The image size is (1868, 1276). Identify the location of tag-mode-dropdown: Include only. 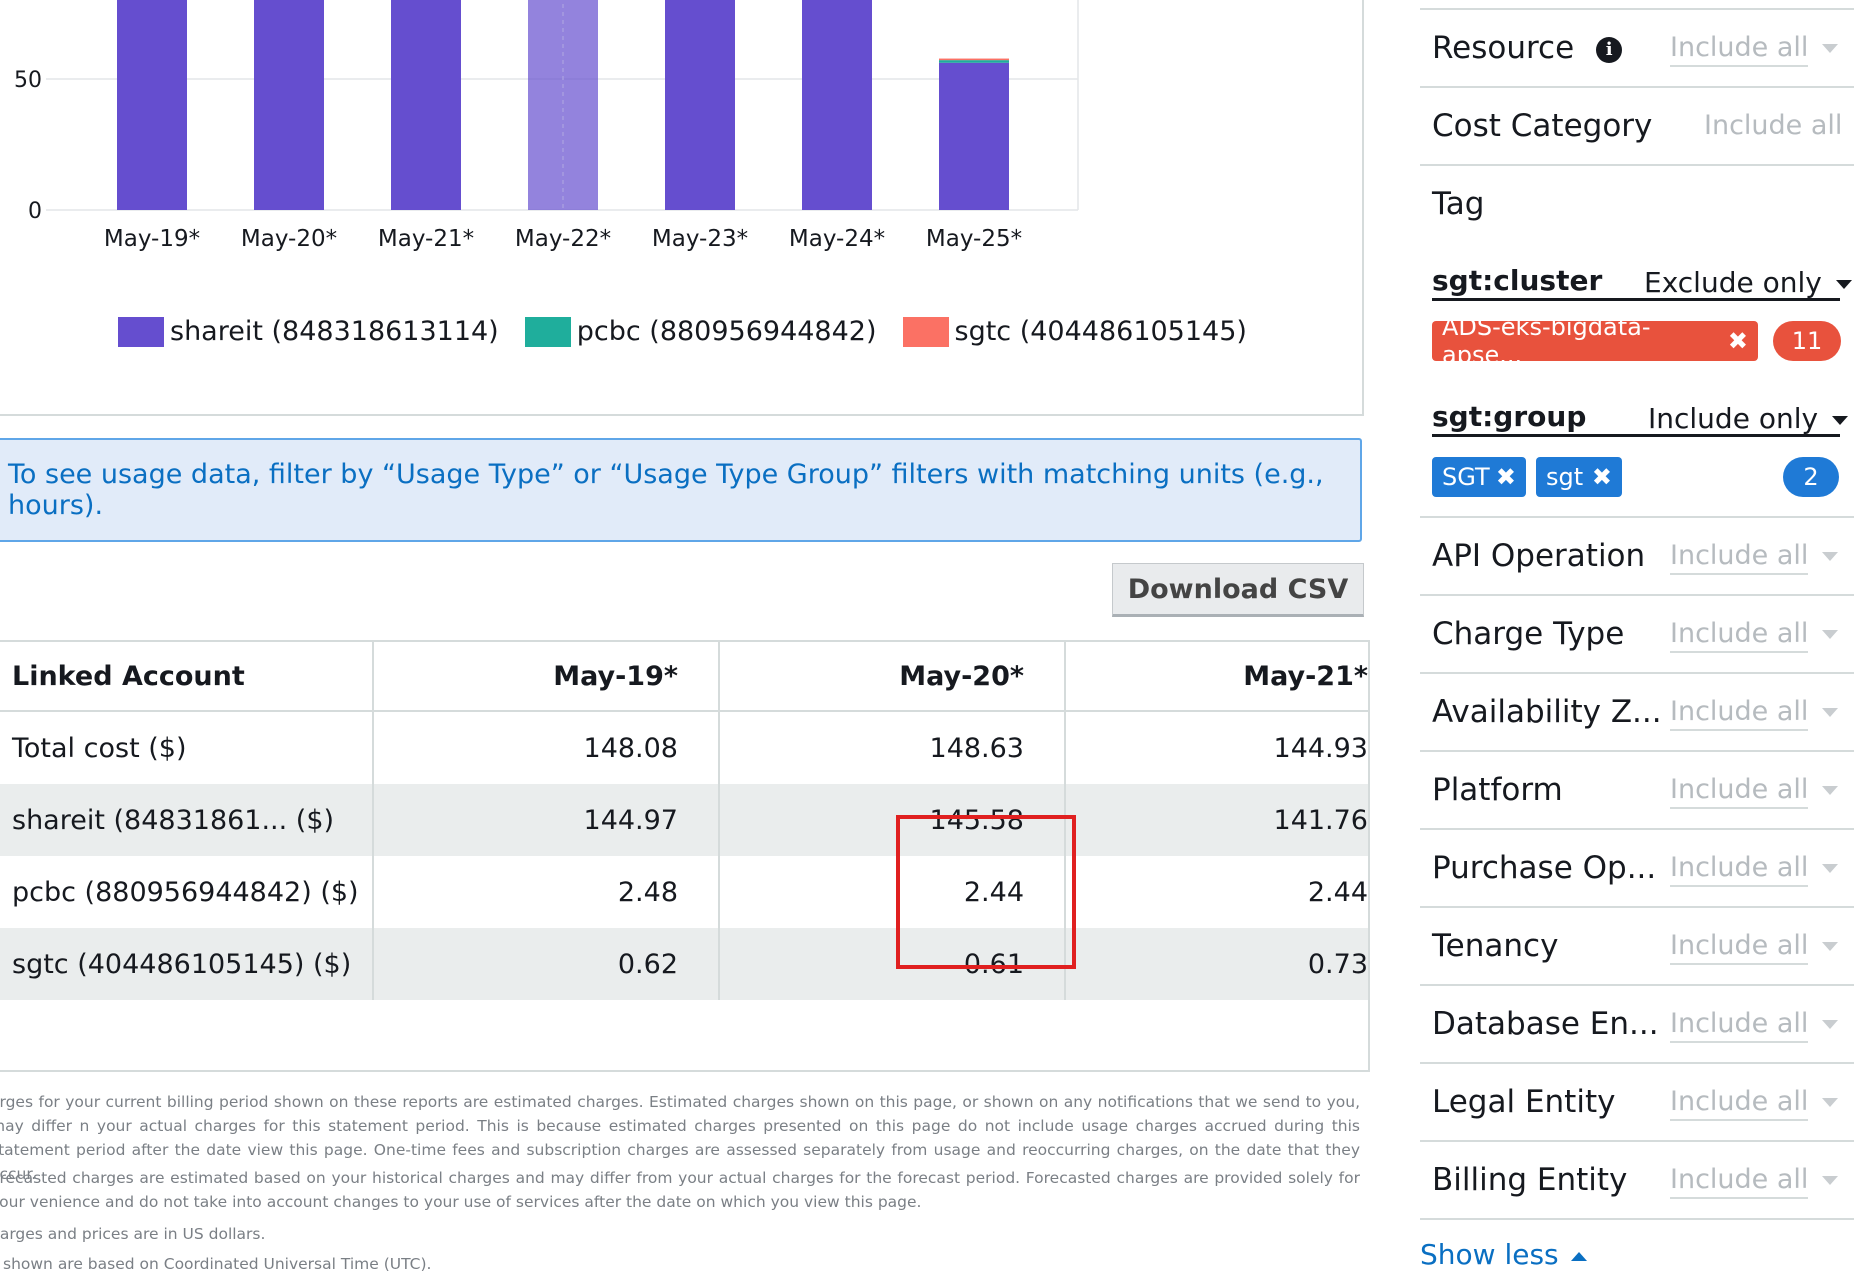
(1748, 418).